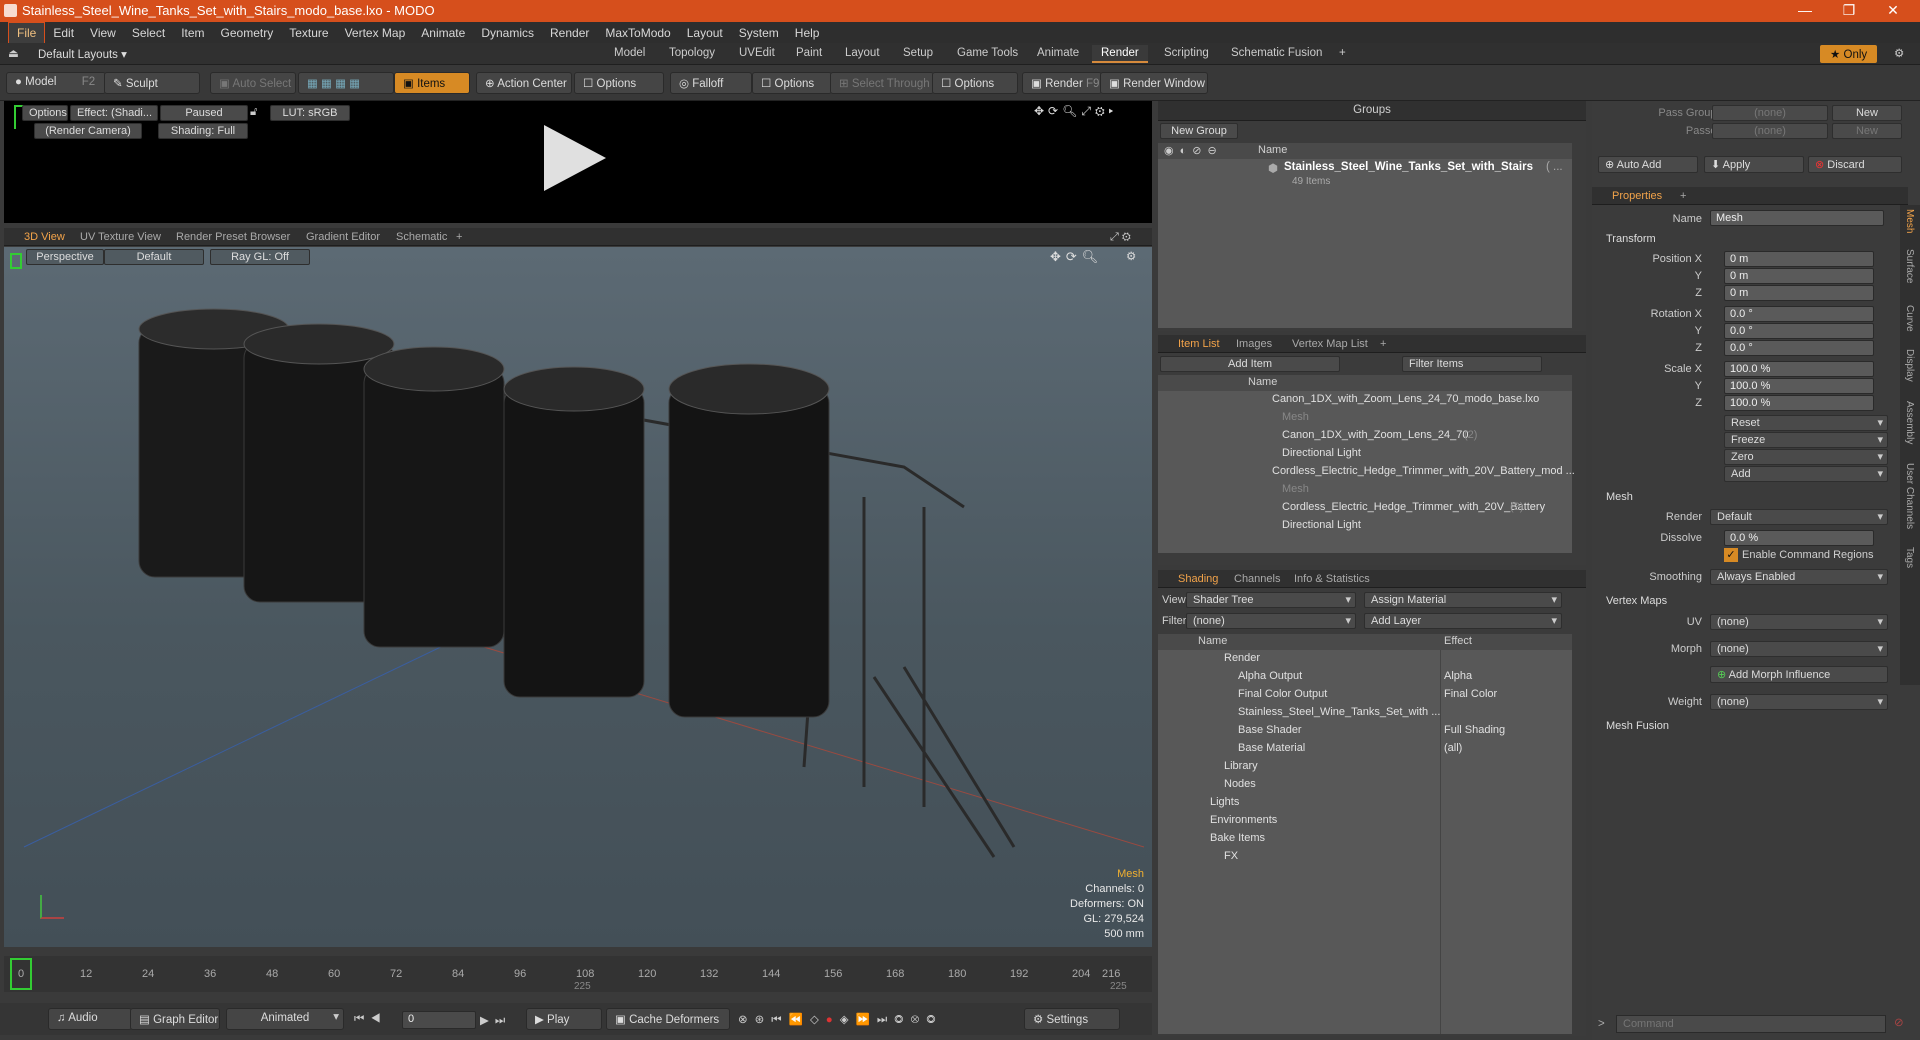 This screenshot has width=1920, height=1040. I want to click on tab-animate: Animate, so click(1058, 54).